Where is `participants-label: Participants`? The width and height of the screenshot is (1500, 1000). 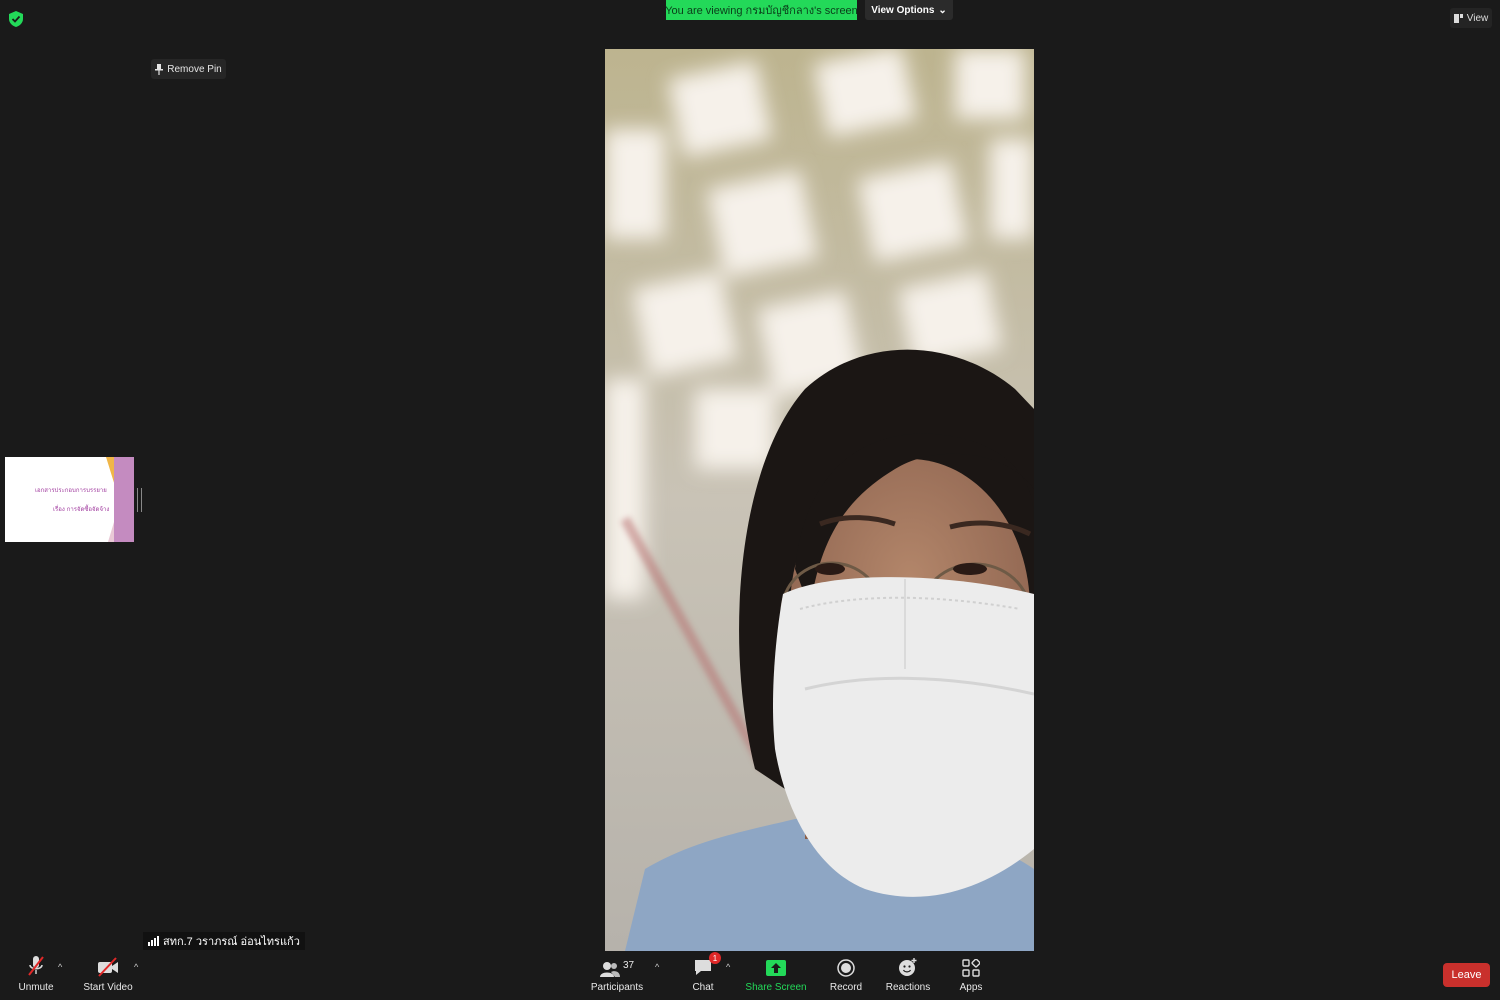
participants-label: Participants is located at coordinates (617, 987).